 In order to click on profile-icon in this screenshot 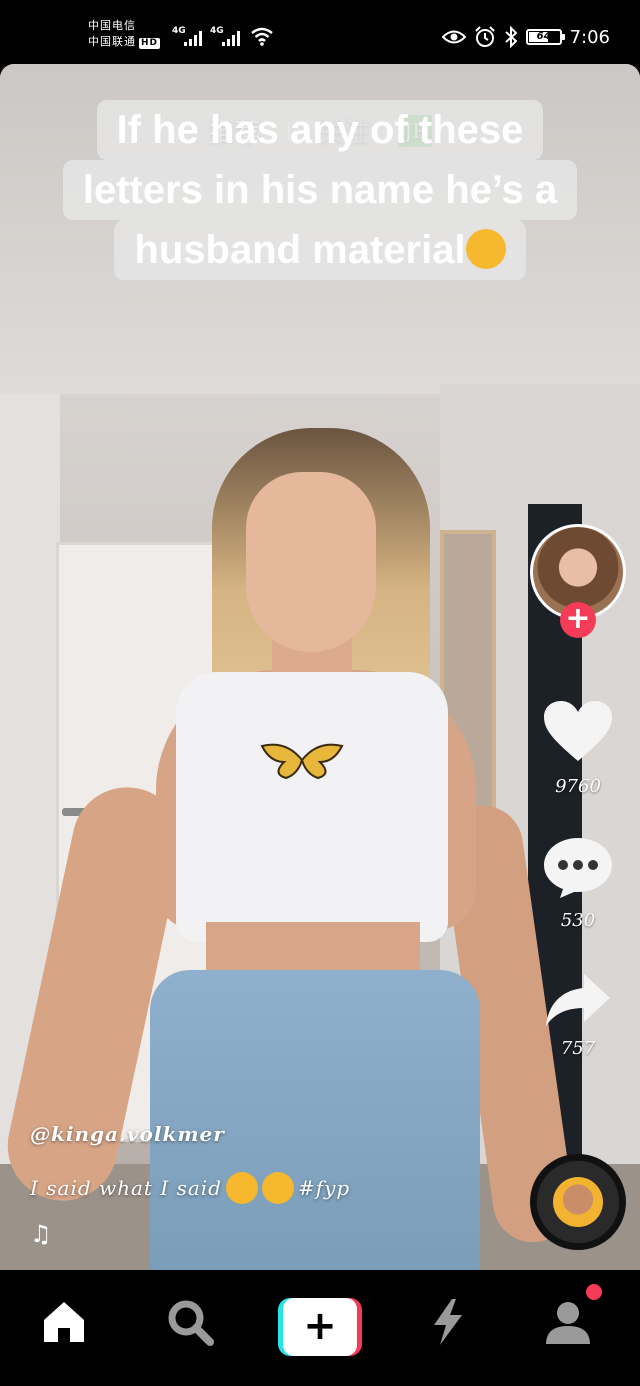, I will do `click(568, 1323)`.